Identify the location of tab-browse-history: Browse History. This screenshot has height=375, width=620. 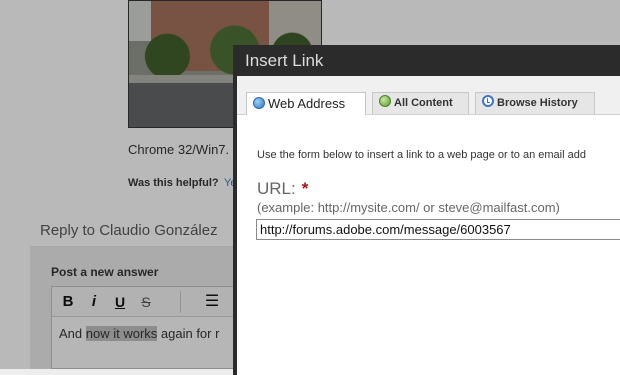
(535, 103).